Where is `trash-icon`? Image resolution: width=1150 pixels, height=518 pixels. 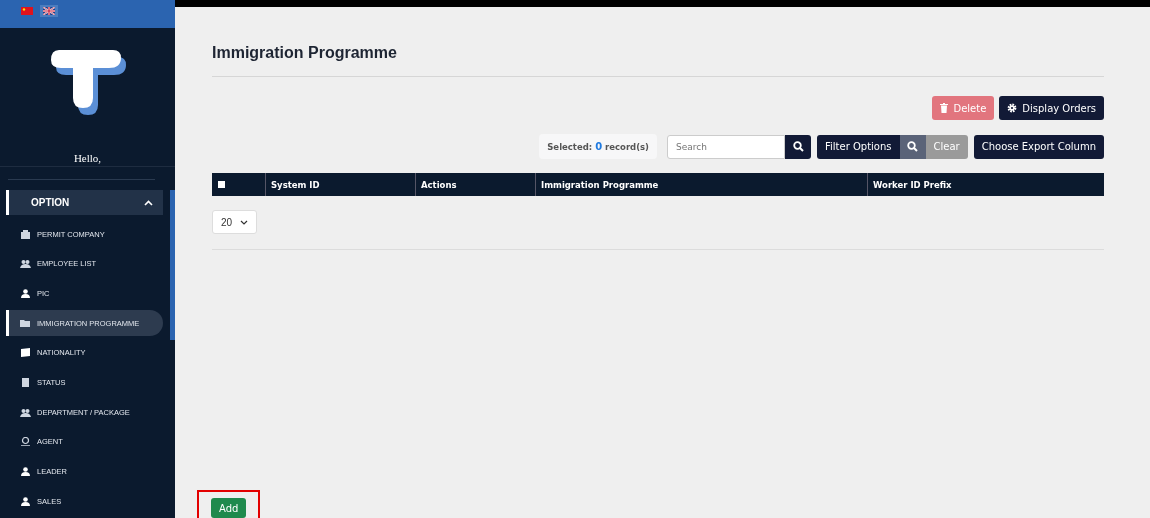 trash-icon is located at coordinates (944, 108).